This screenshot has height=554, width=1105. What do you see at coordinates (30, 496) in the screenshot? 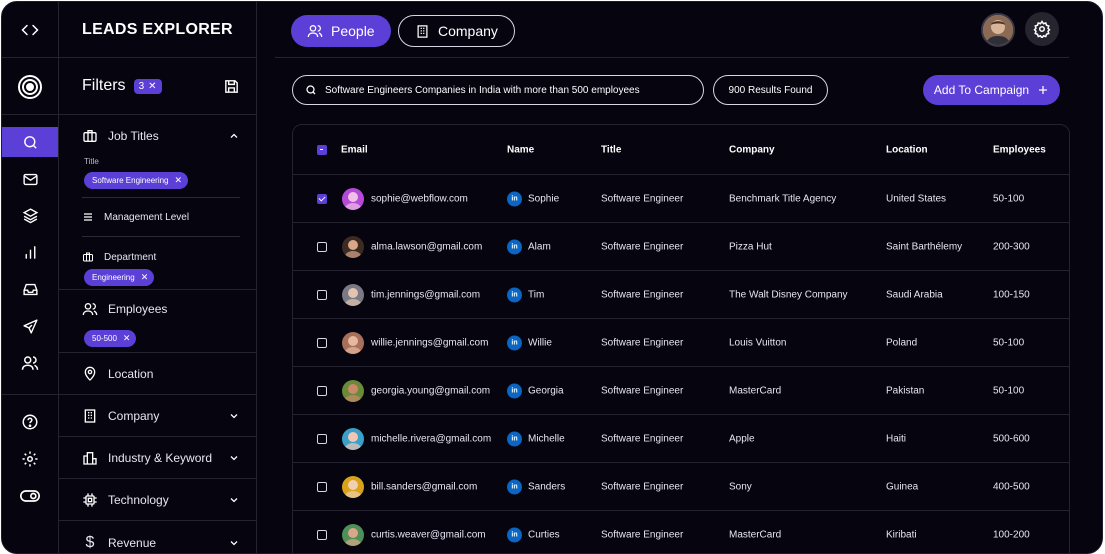
I see `rail-toggle-button` at bounding box center [30, 496].